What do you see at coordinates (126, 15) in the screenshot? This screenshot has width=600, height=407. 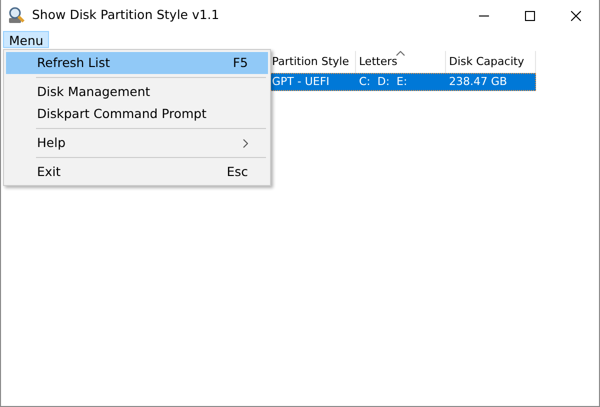 I see `window-title: Show Disk Partition Style v1.1` at bounding box center [126, 15].